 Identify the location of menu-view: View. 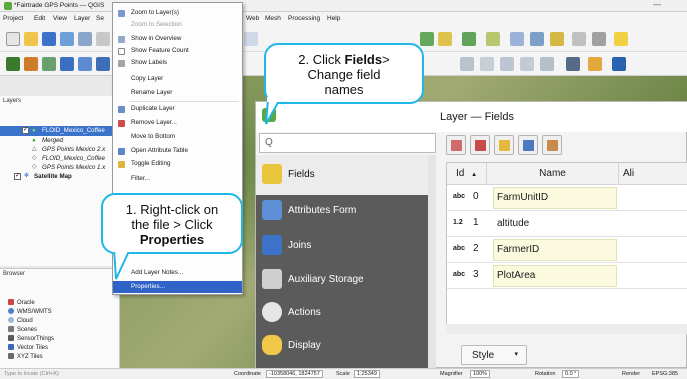
(60, 18).